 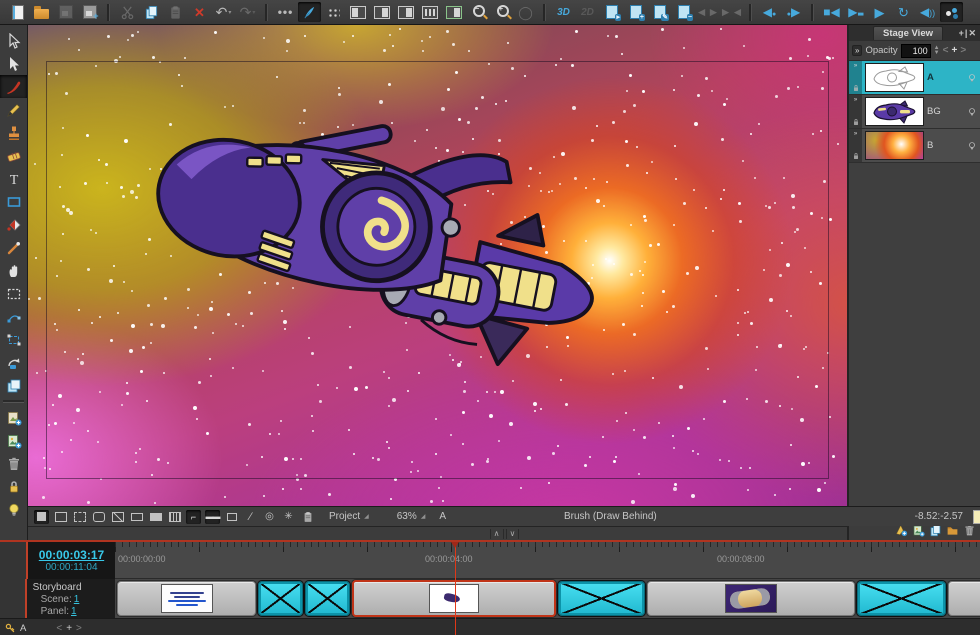 I want to click on opacity-value-field: 100, so click(x=915, y=50).